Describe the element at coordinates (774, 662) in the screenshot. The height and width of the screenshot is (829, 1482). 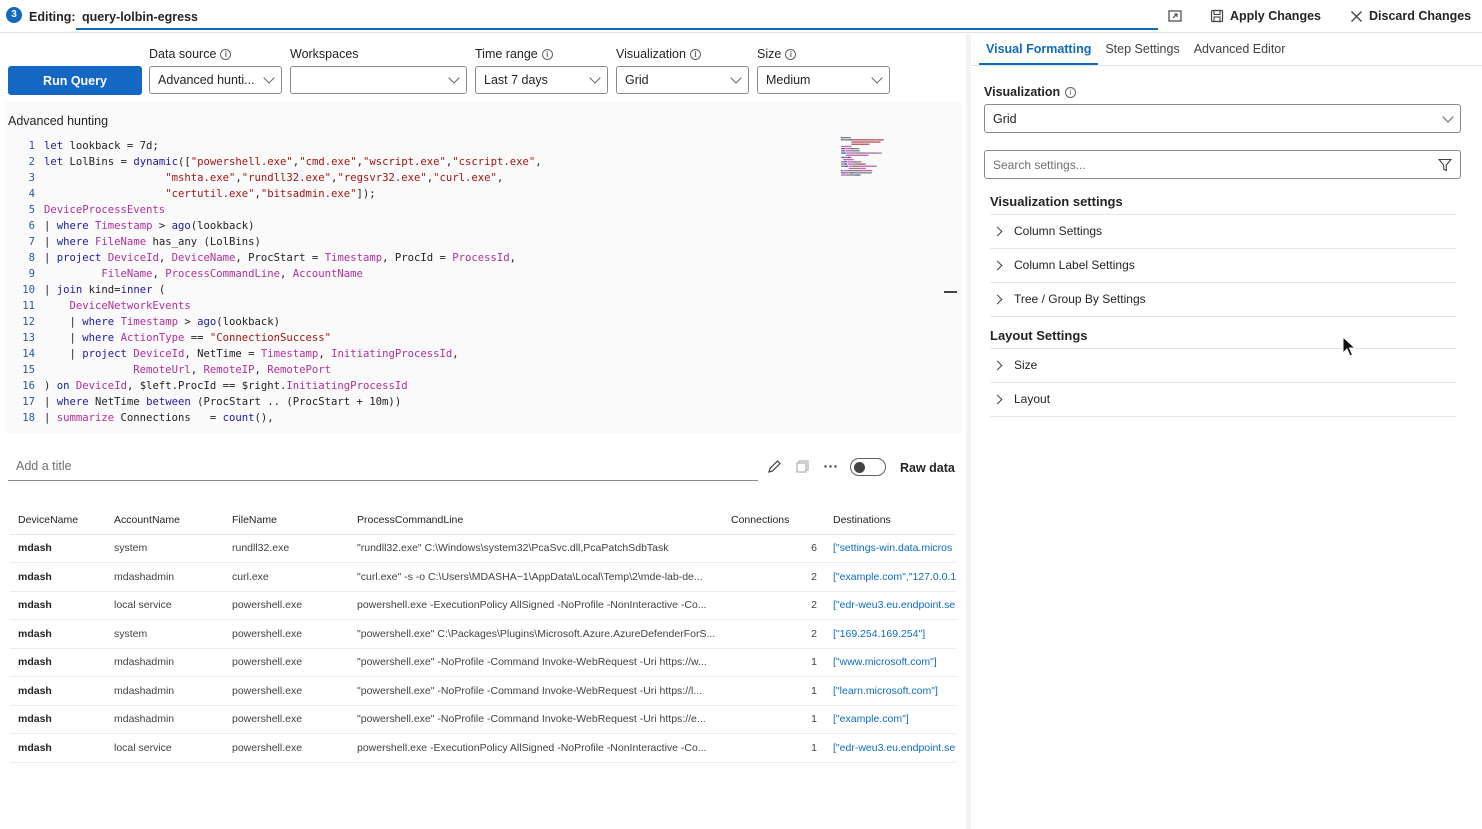
I see `table-cell: 1` at that location.